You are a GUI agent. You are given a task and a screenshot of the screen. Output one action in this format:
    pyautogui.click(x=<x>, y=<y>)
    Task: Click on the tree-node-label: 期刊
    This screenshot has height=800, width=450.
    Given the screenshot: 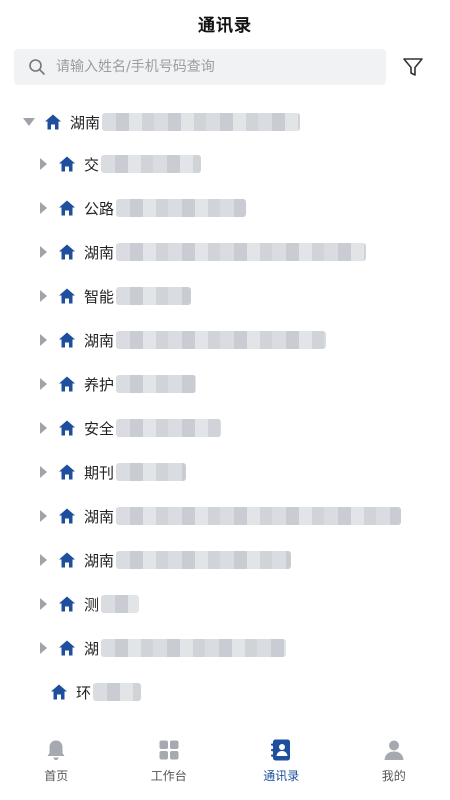 What is the action you would take?
    pyautogui.click(x=99, y=472)
    